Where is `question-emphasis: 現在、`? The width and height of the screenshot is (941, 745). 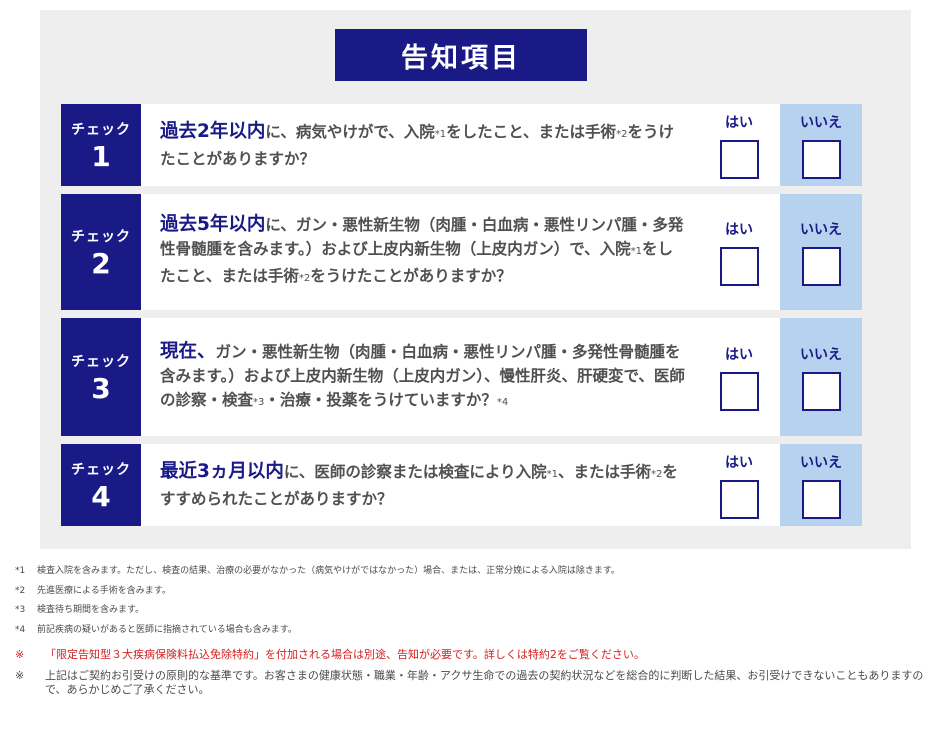
question-emphasis: 現在、 is located at coordinates (188, 351).